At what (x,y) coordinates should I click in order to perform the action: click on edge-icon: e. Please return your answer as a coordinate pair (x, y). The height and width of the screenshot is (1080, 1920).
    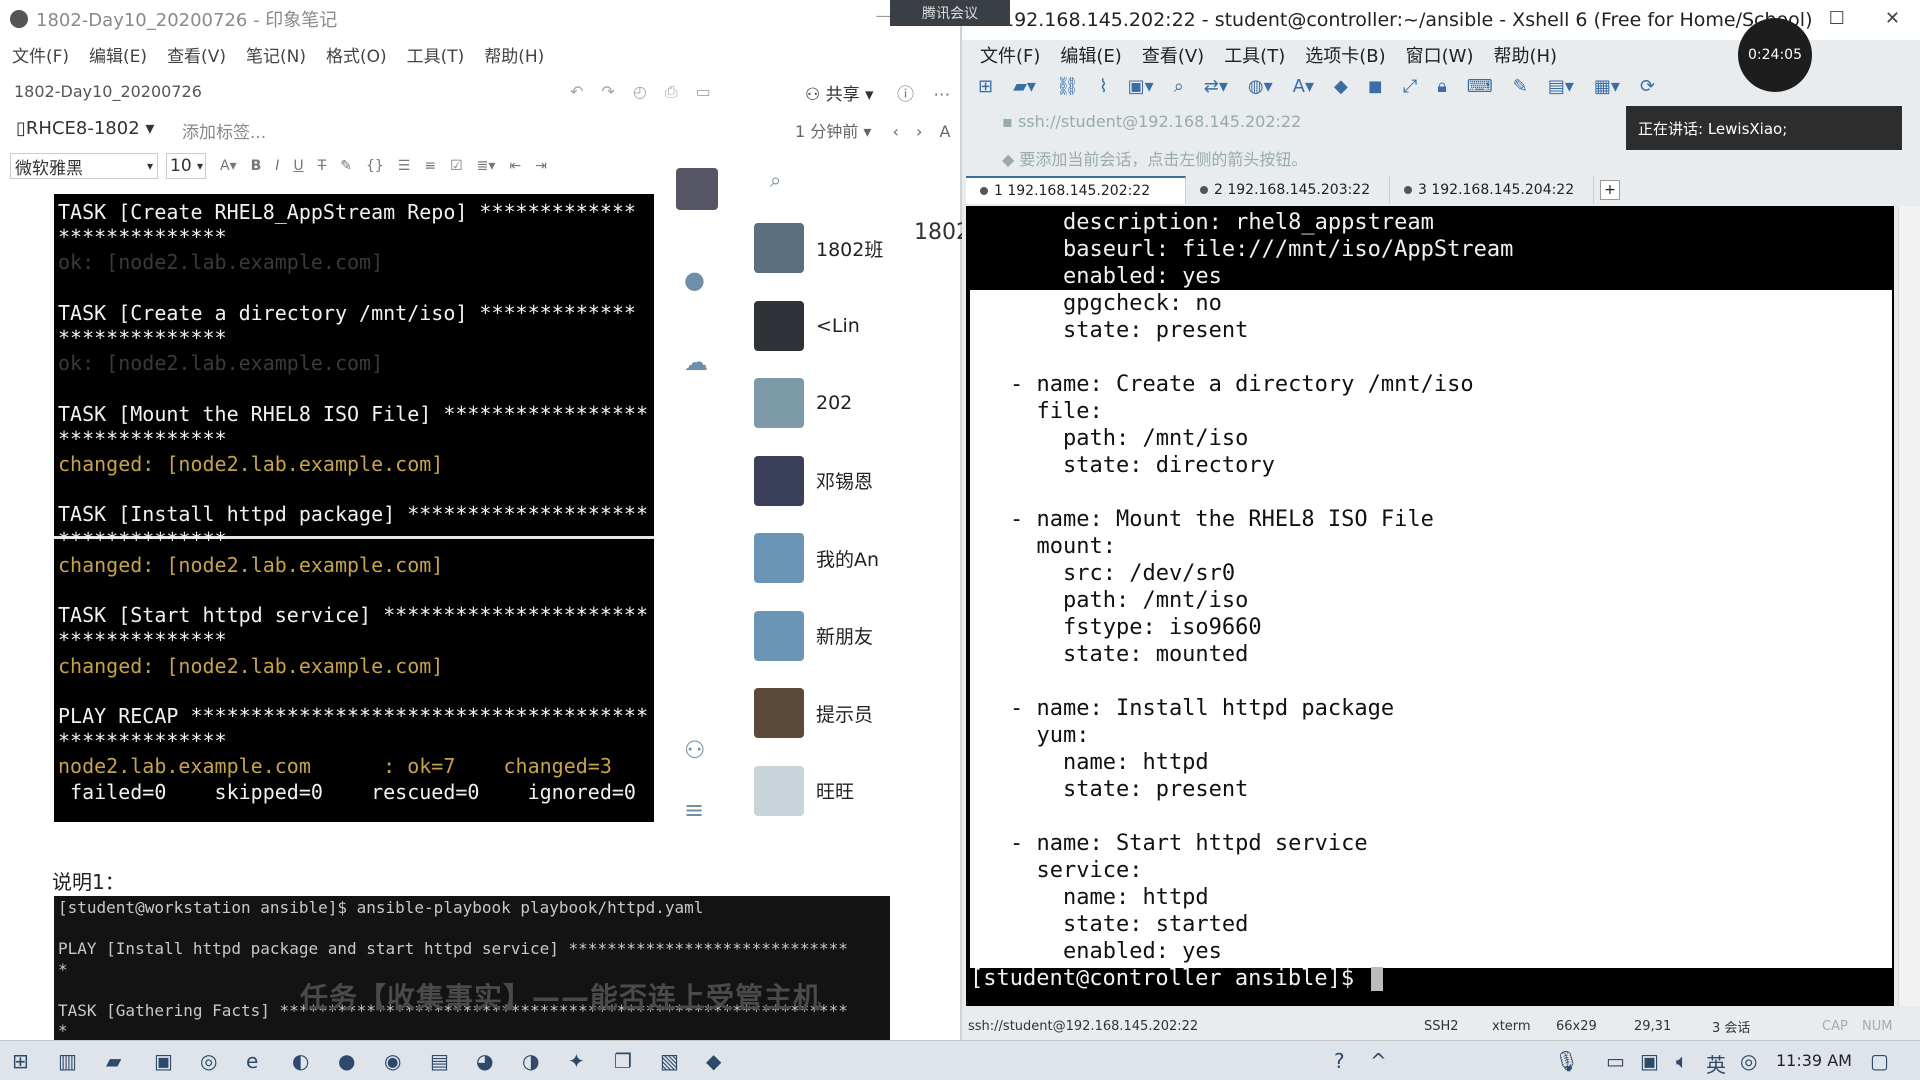
    Looking at the image, I should click on (252, 1061).